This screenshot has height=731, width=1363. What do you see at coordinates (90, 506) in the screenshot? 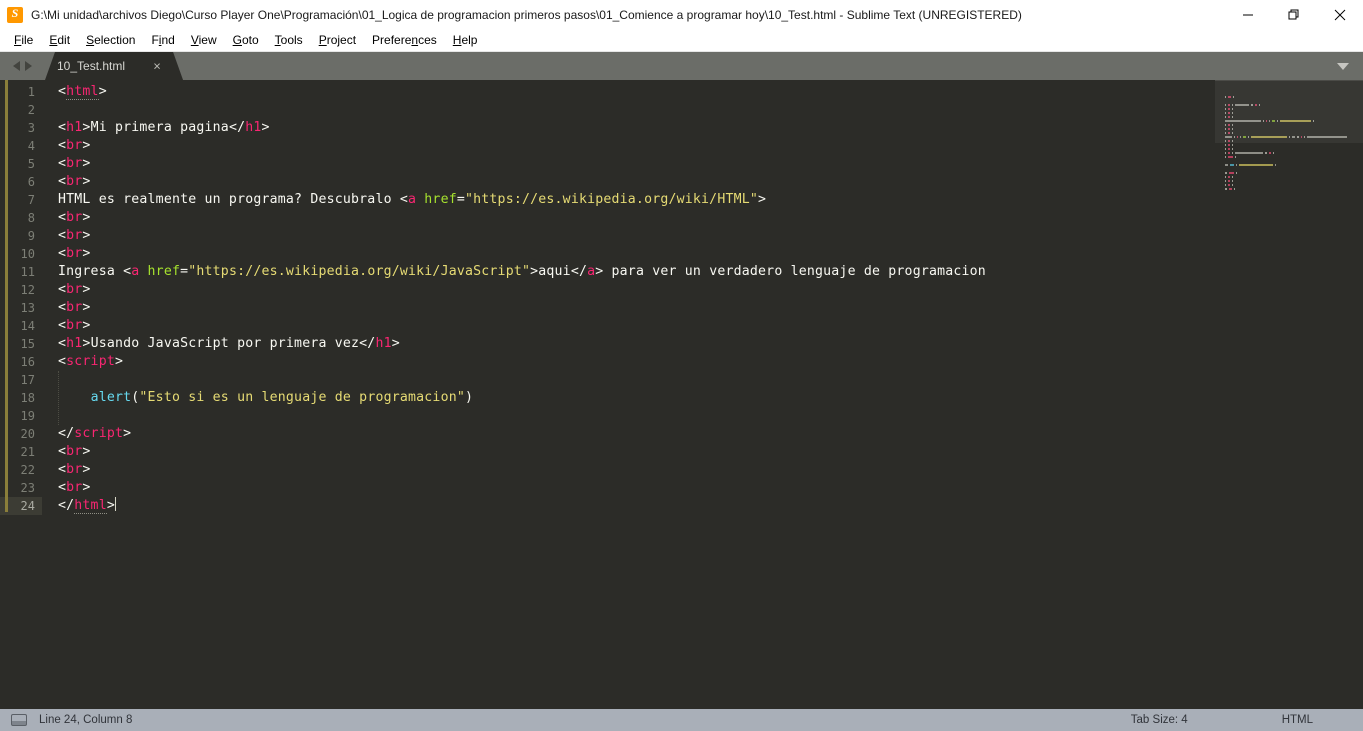
I see `code-token: html` at bounding box center [90, 506].